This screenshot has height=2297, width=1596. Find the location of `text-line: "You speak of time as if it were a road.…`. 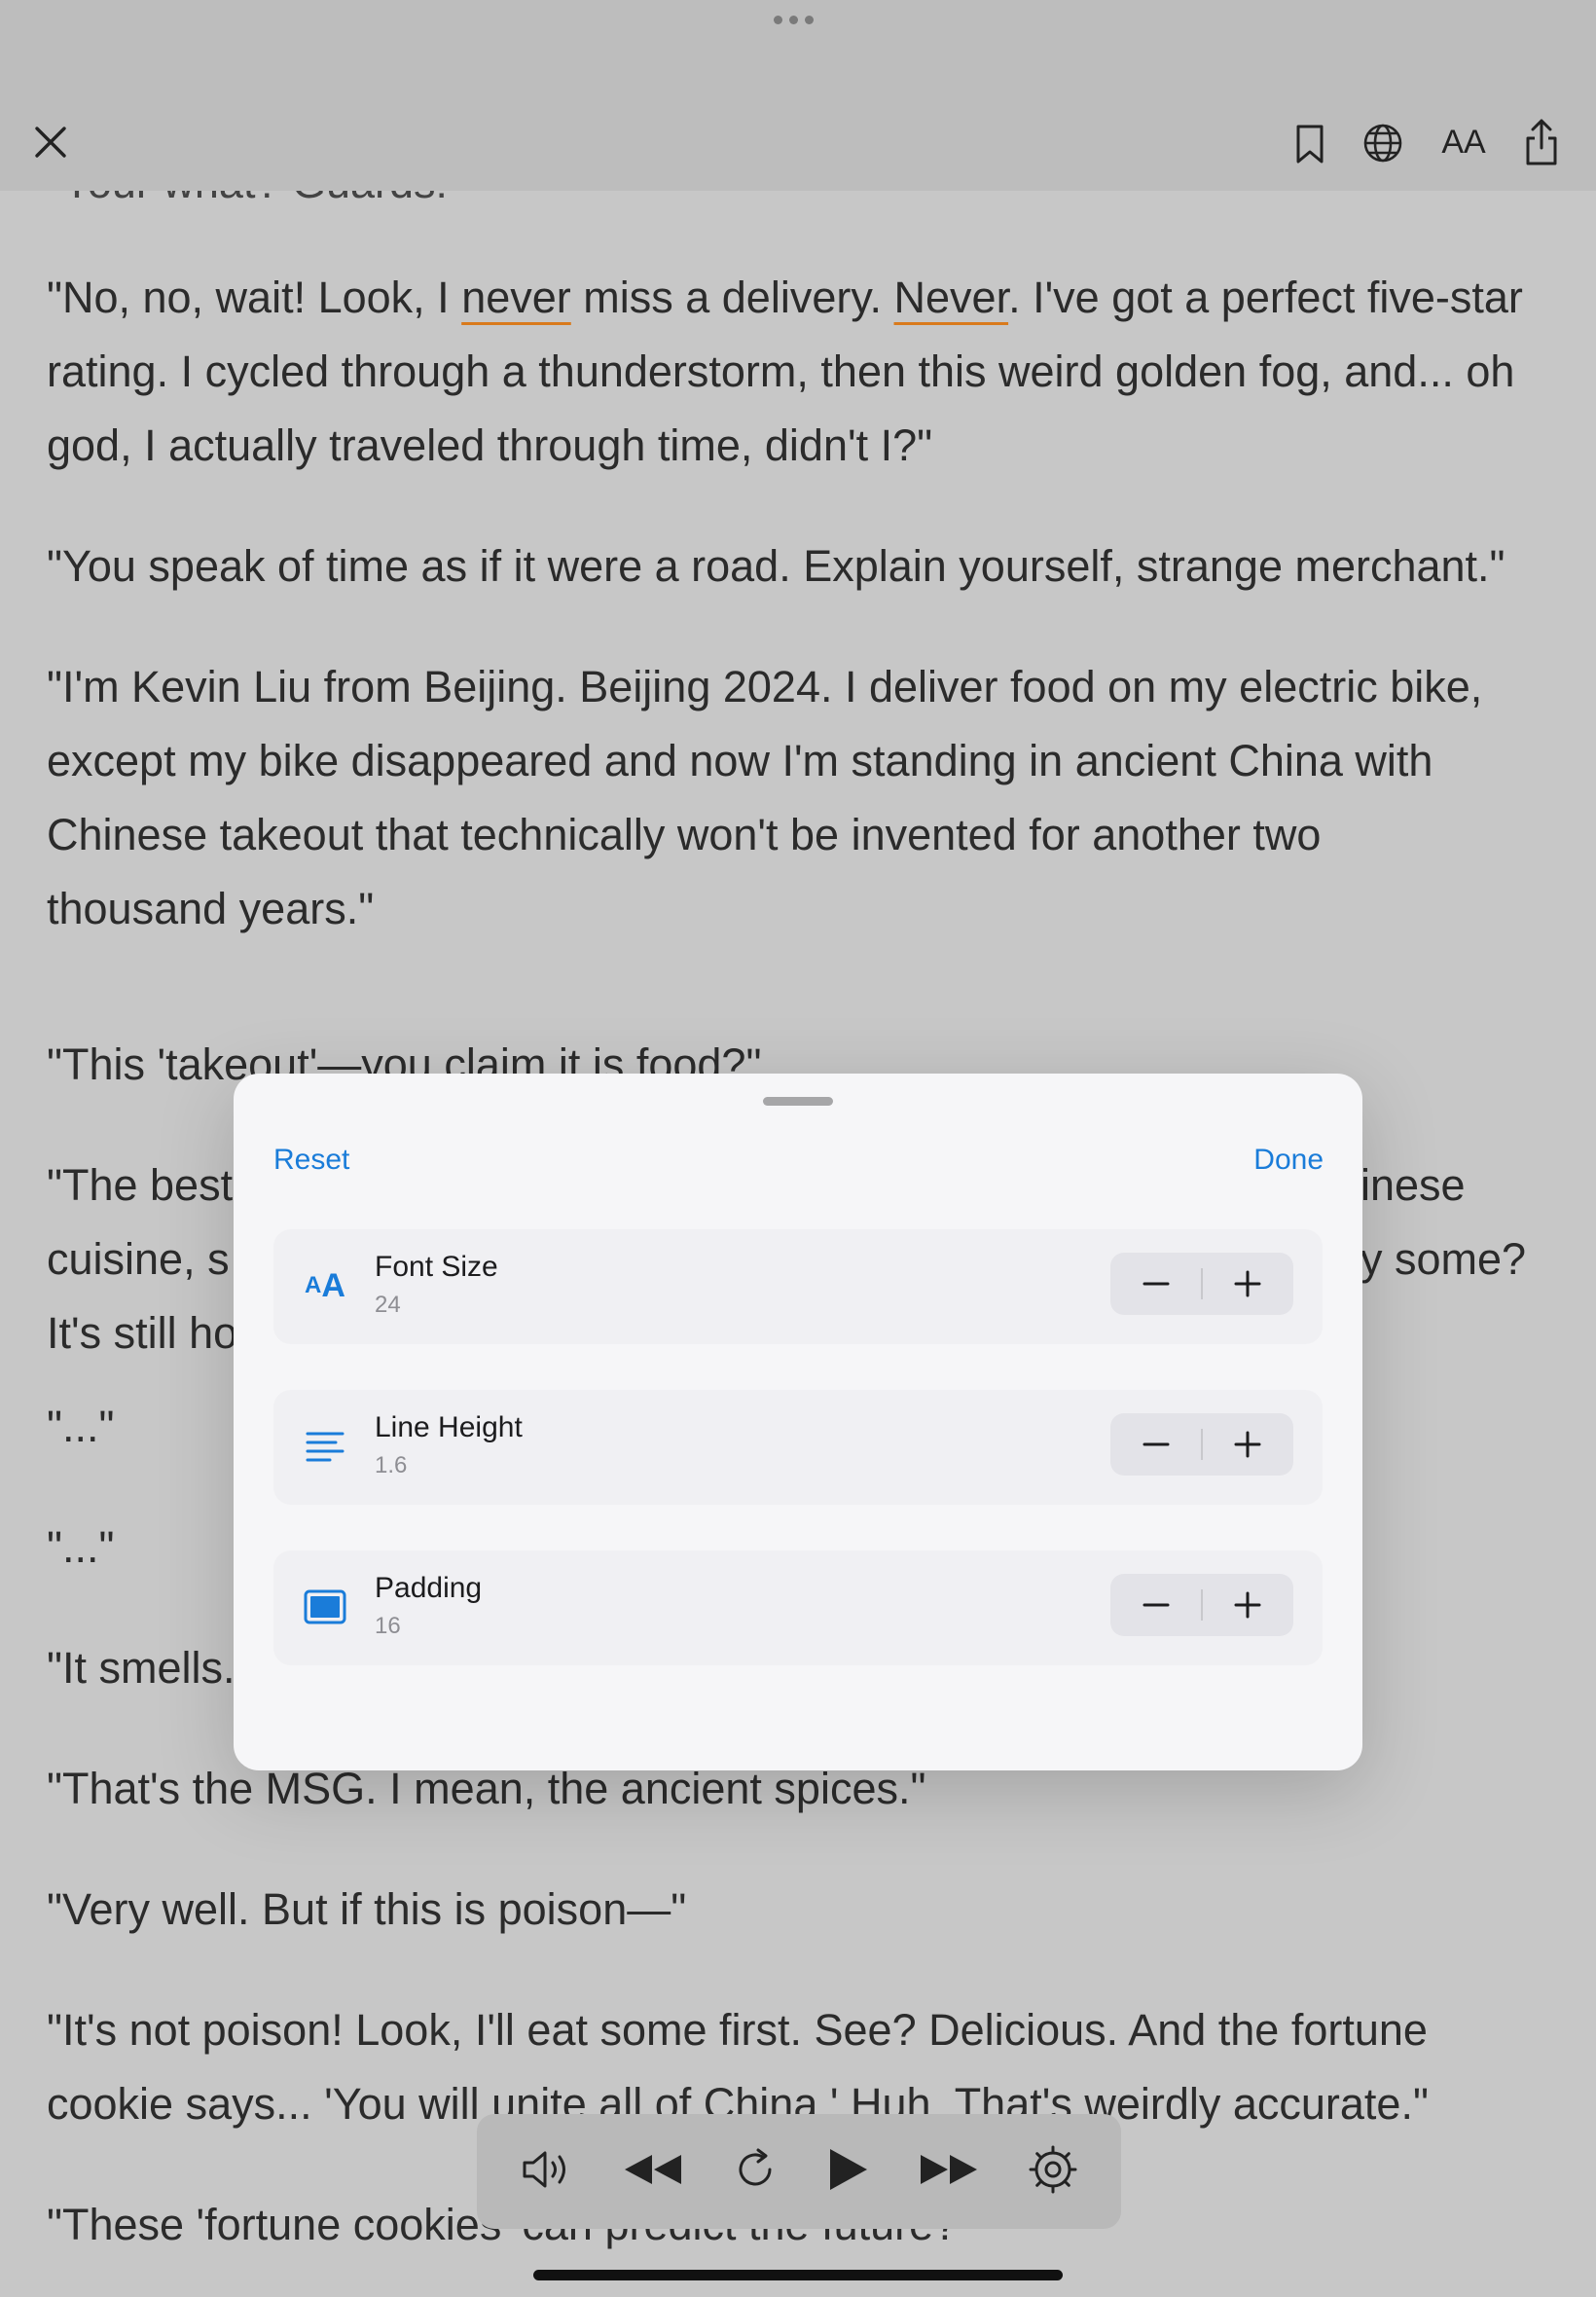

text-line: "You speak of time as if it were a road.… is located at coordinates (776, 566).